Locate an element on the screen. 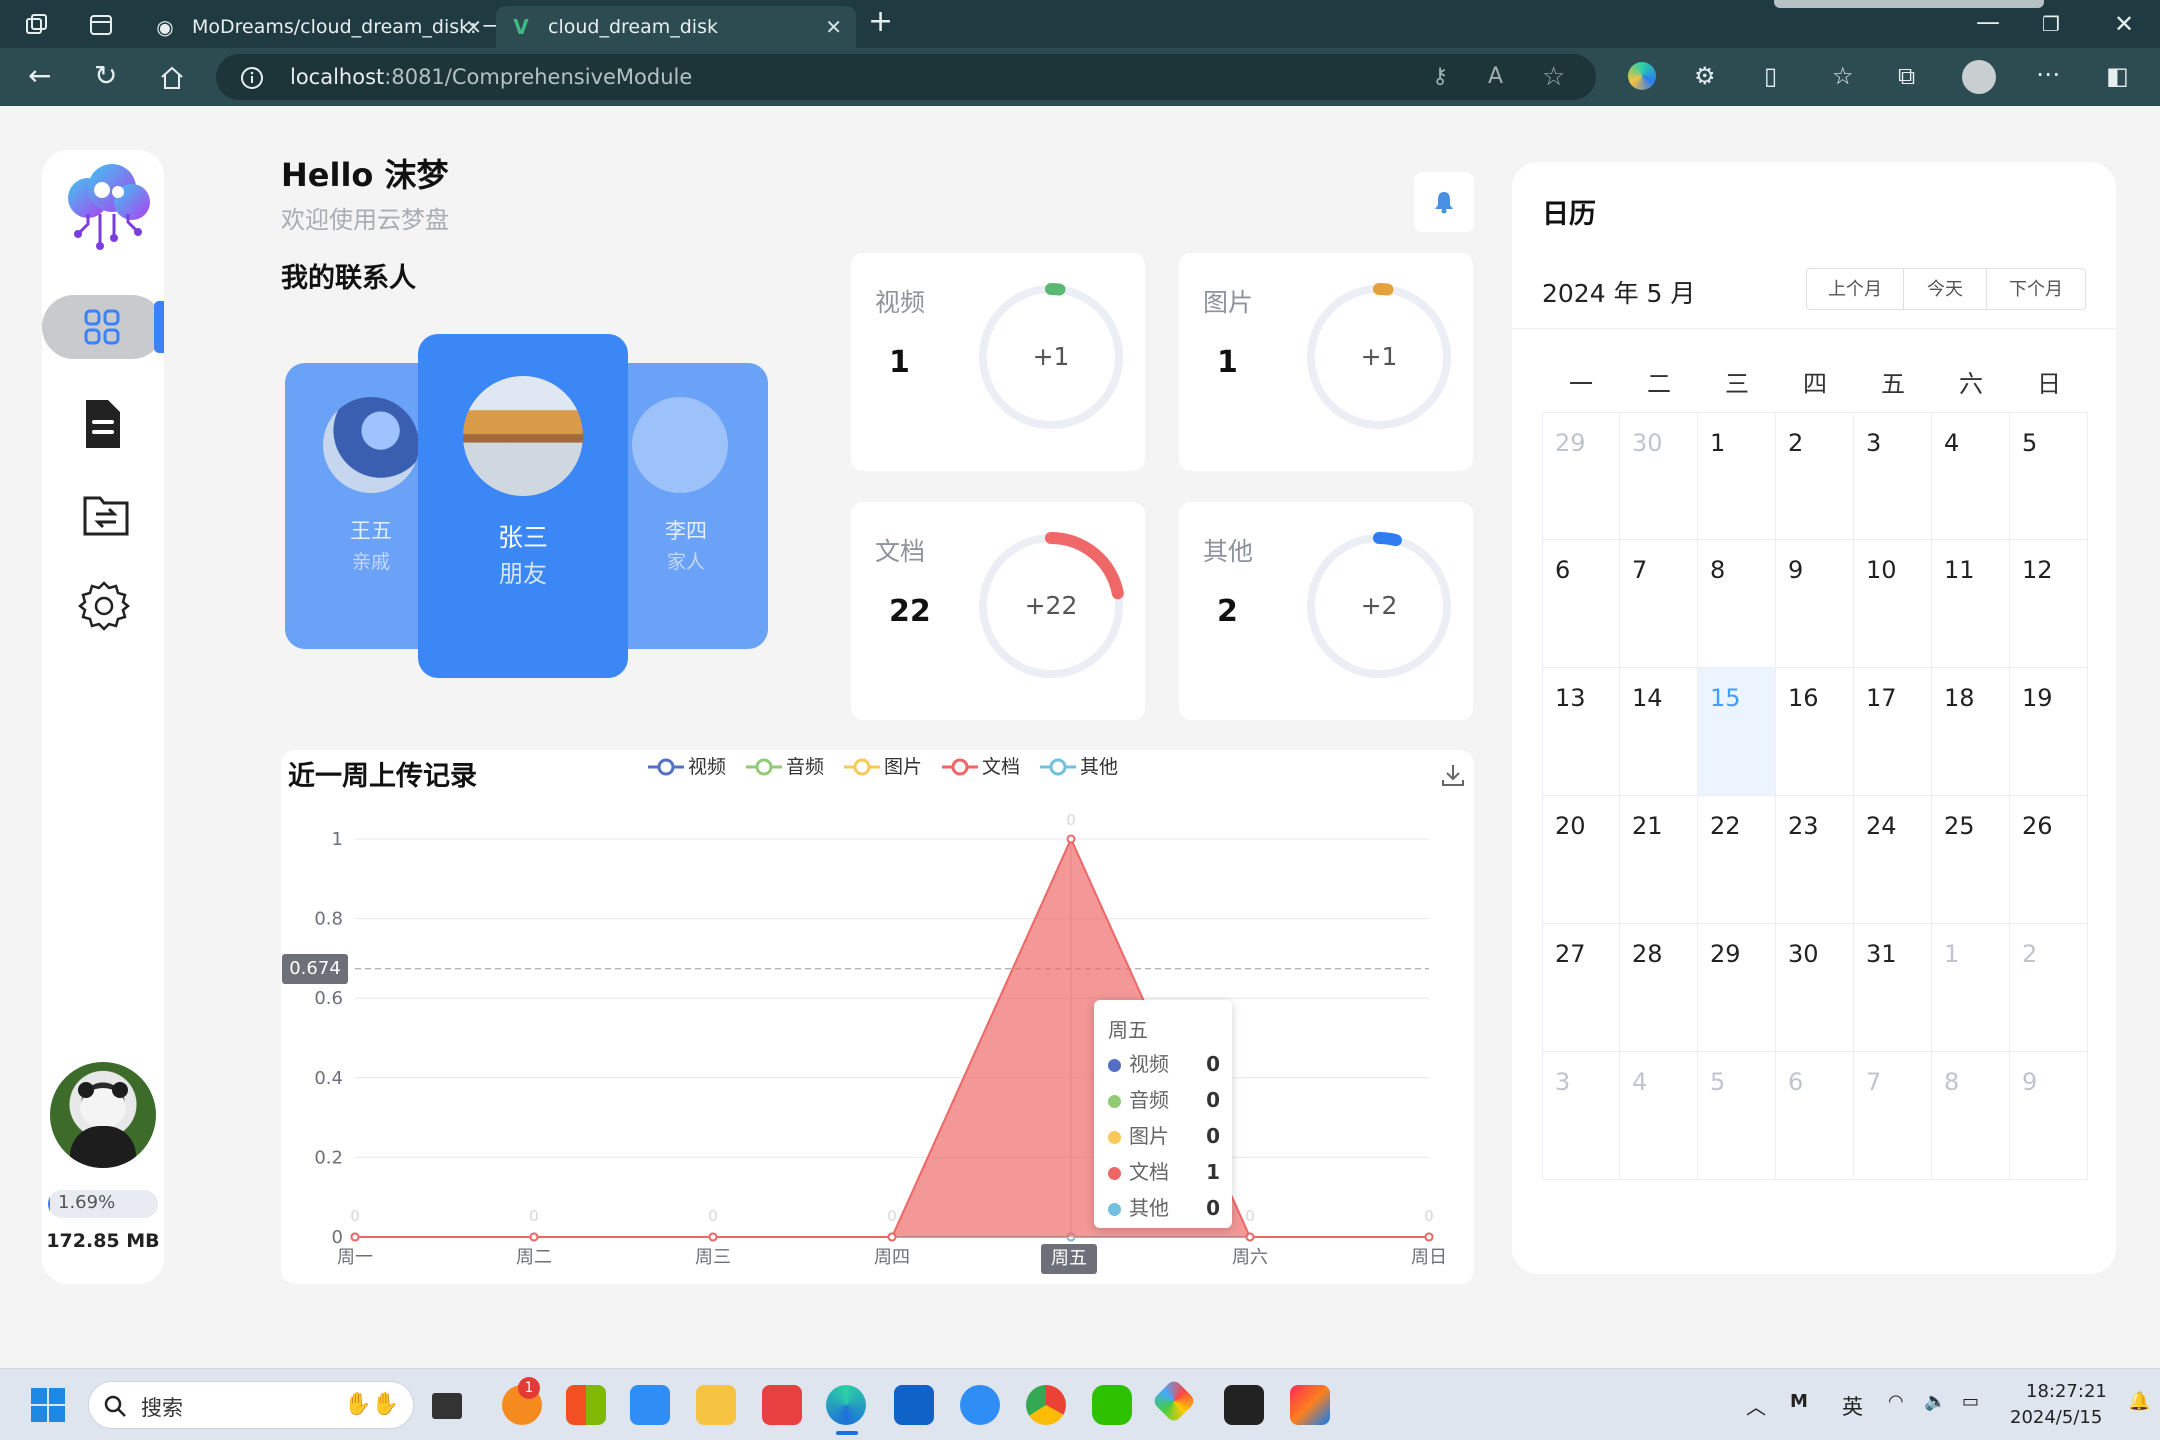 The image size is (2160, 1440). nav-documents is located at coordinates (103, 418).